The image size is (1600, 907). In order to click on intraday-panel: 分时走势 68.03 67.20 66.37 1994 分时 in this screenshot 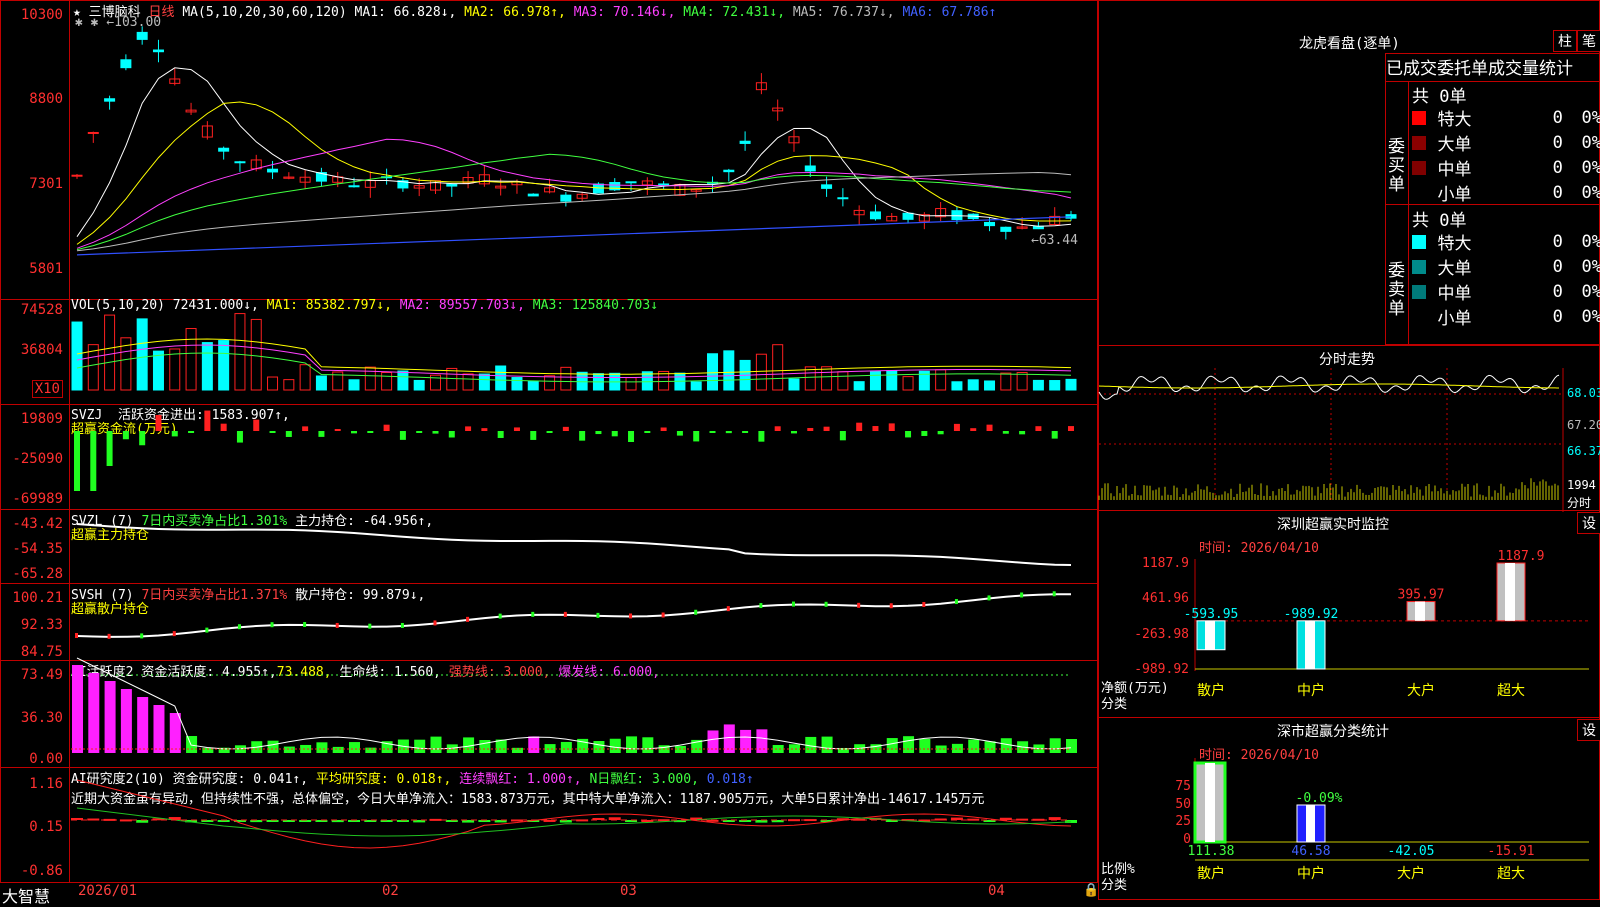, I will do `click(1349, 428)`.